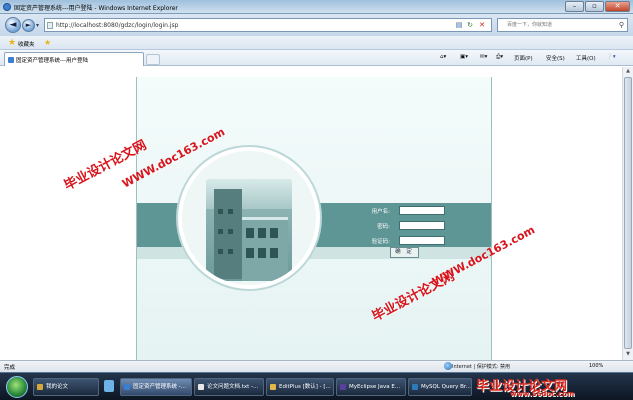 This screenshot has height=400, width=633. I want to click on minimize-button: –, so click(574, 6).